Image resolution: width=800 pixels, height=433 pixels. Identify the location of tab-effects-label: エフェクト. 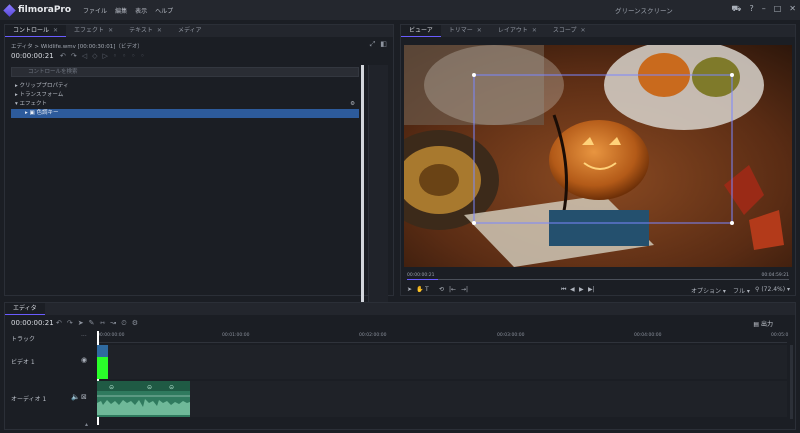
(89, 30).